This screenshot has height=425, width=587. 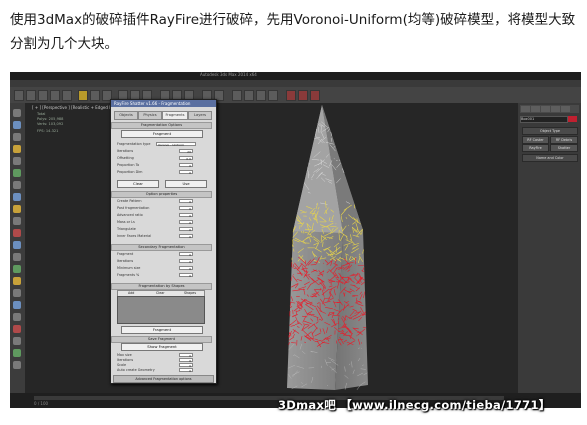 I want to click on left-toolbar, so click(x=17, y=248).